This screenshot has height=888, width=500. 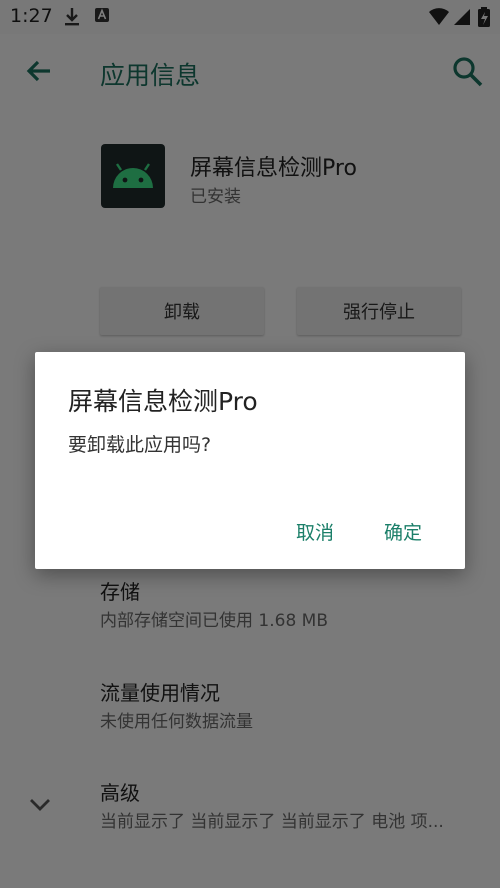 I want to click on dialog-title: 屏幕信息检测Pro, so click(x=163, y=401).